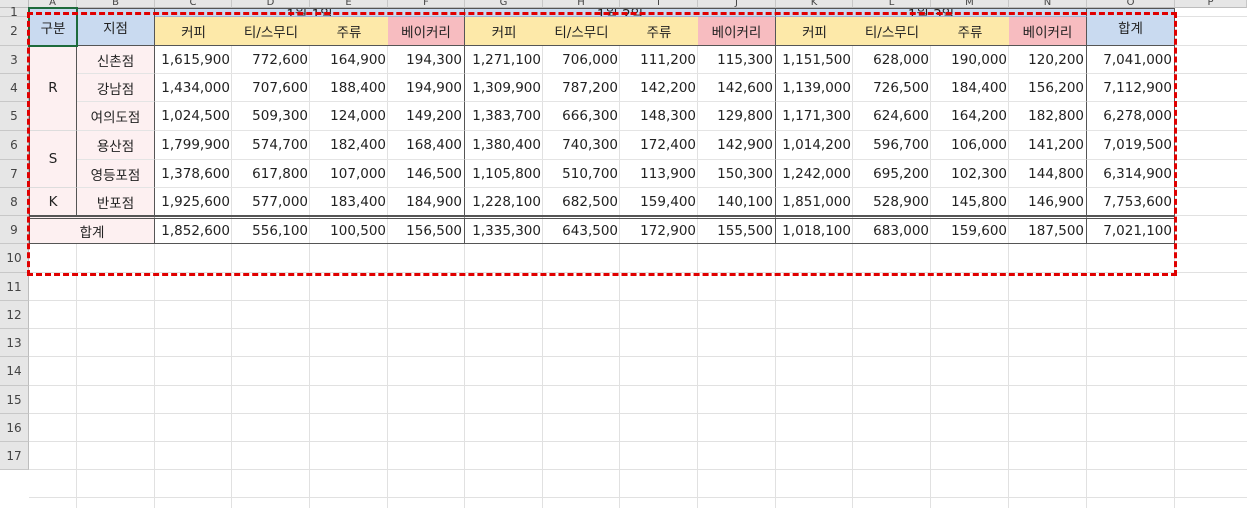  I want to click on value-cell: 106,000, so click(970, 145).